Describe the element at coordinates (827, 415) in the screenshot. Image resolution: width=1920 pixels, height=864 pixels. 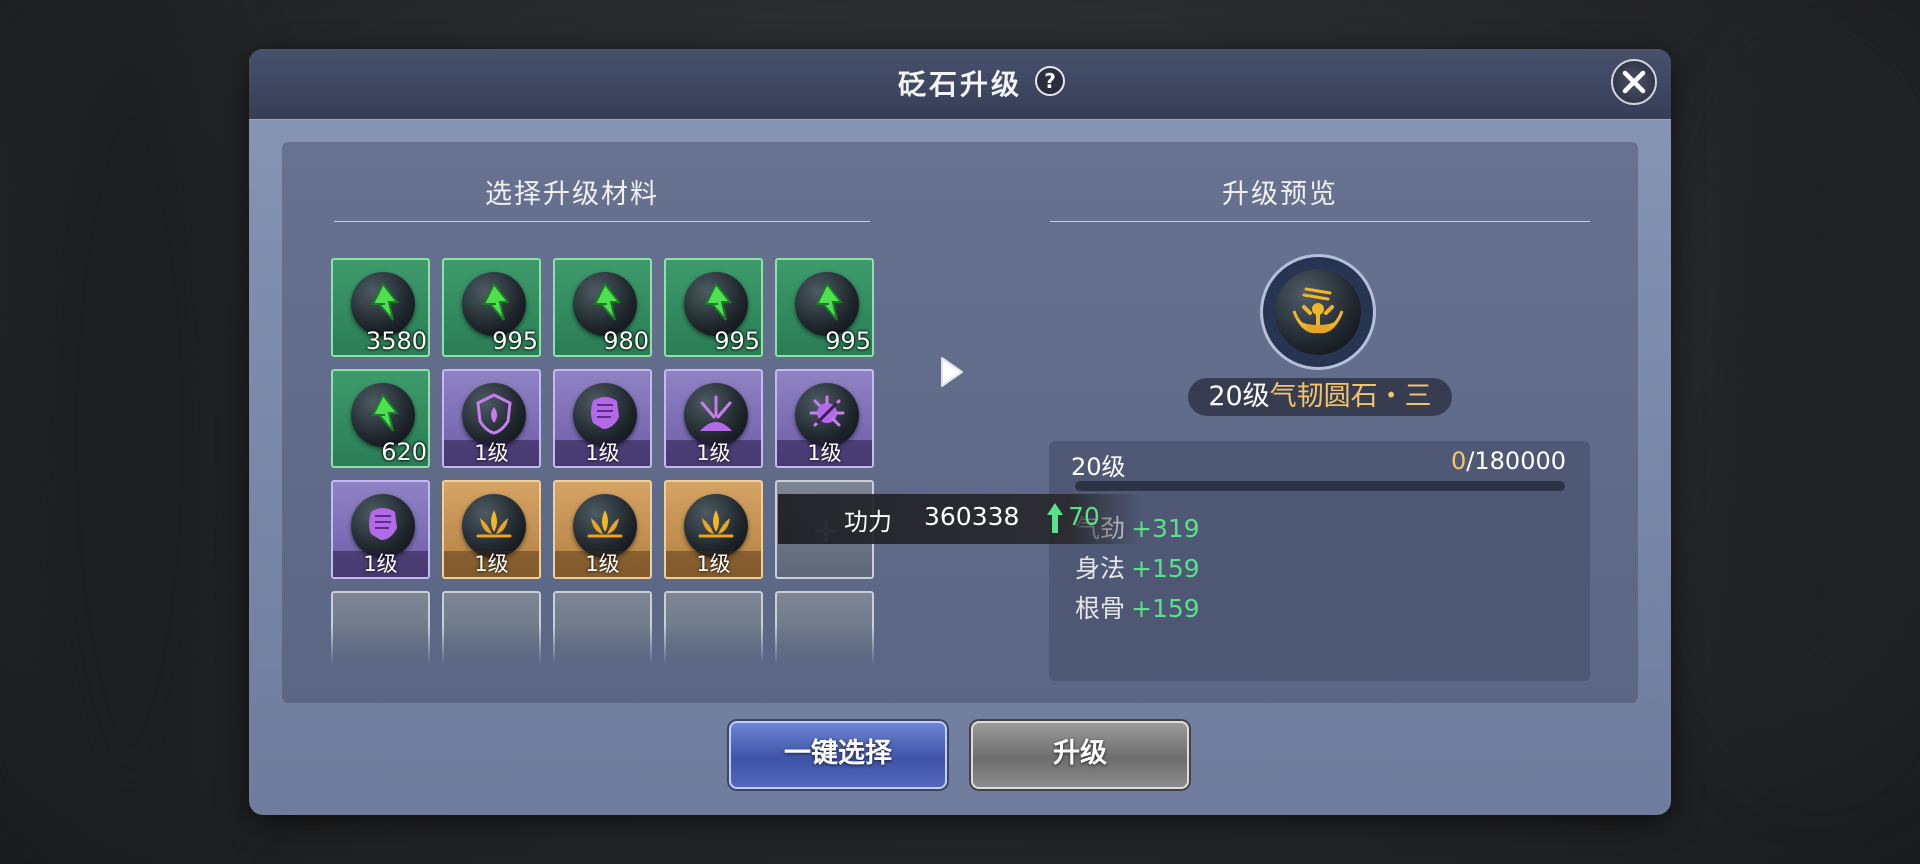
I see `bug-stone-icon` at that location.